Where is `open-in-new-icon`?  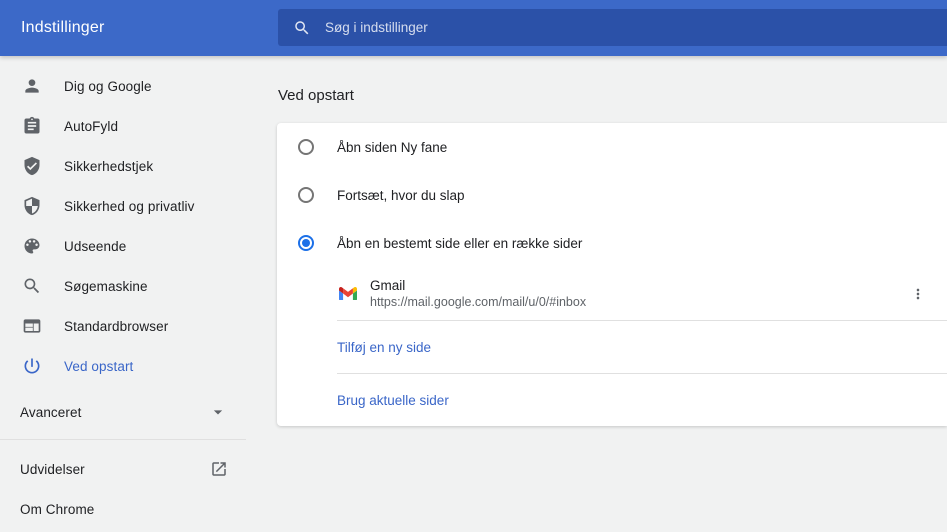
open-in-new-icon is located at coordinates (219, 469).